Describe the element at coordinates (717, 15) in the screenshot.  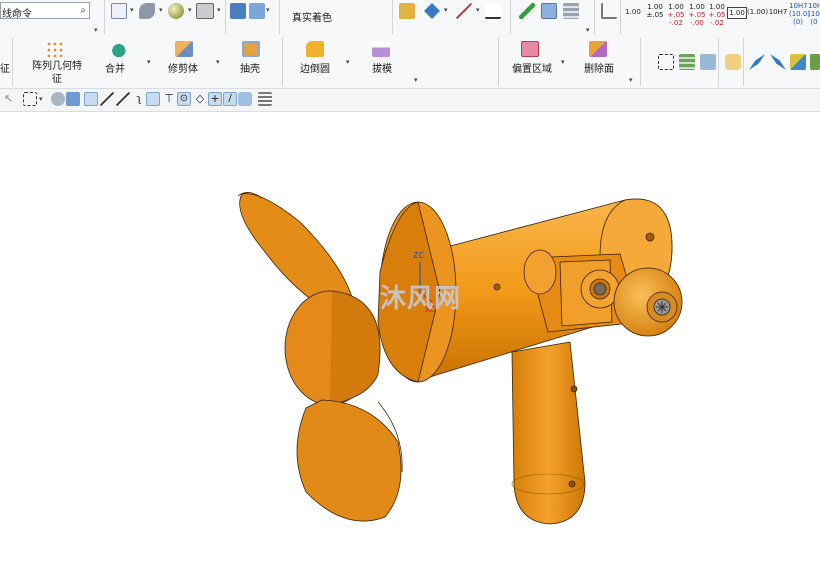
I see `tolerance-format-5: 1.00 +.05 -.02` at that location.